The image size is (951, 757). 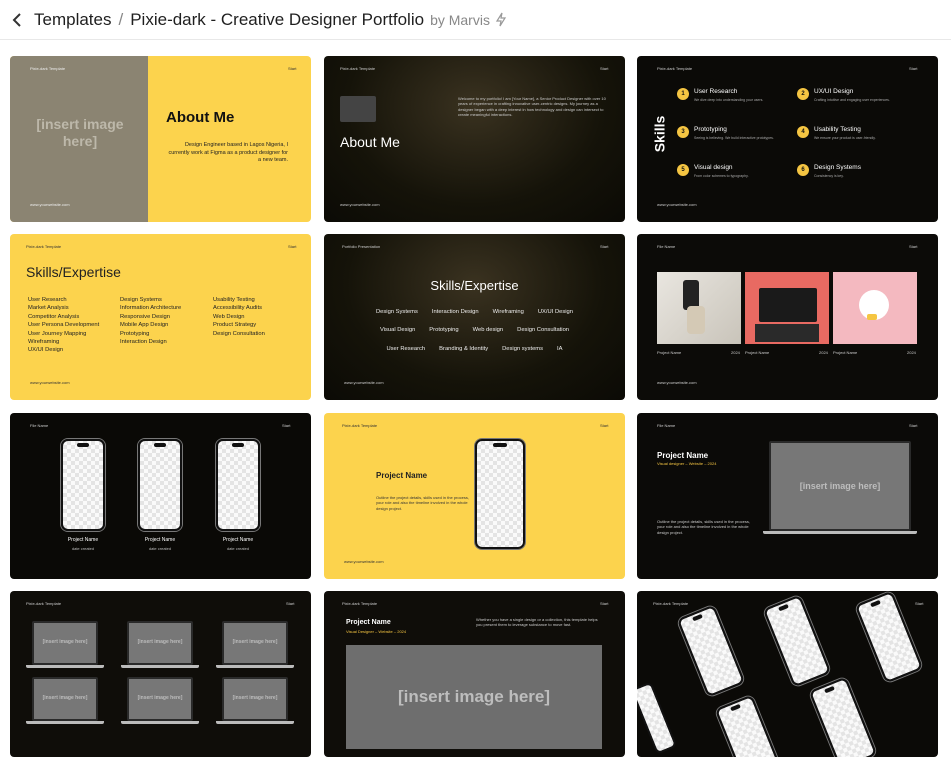 I want to click on skill-chip: Design Systems, so click(x=397, y=312).